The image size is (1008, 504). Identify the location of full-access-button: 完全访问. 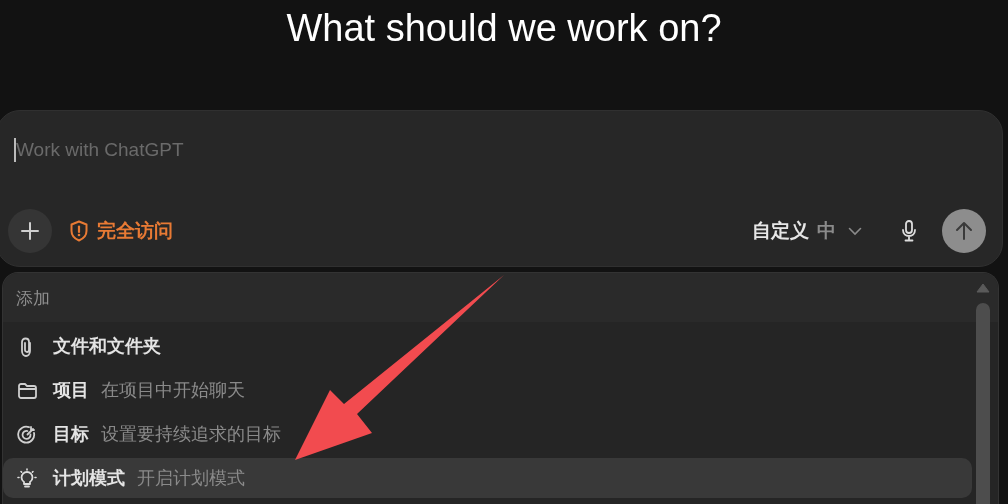
(121, 231).